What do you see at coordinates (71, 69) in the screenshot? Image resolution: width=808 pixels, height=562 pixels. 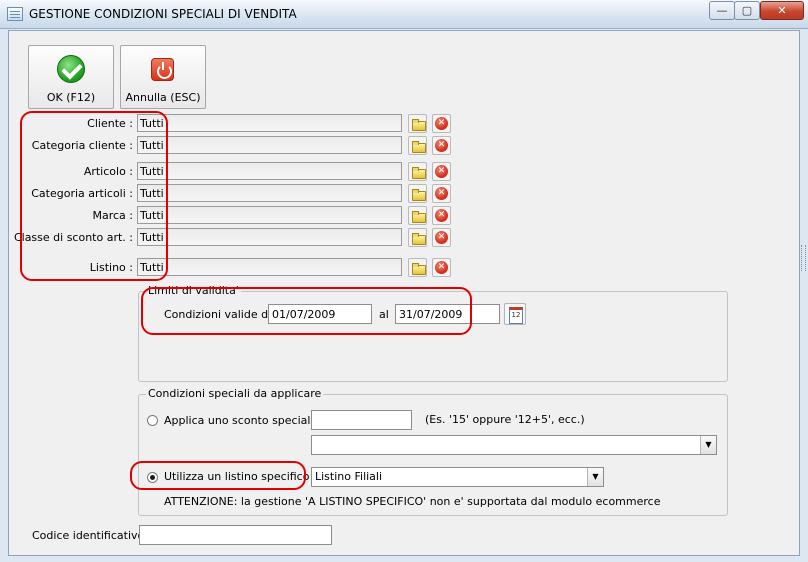 I see `check-icon` at bounding box center [71, 69].